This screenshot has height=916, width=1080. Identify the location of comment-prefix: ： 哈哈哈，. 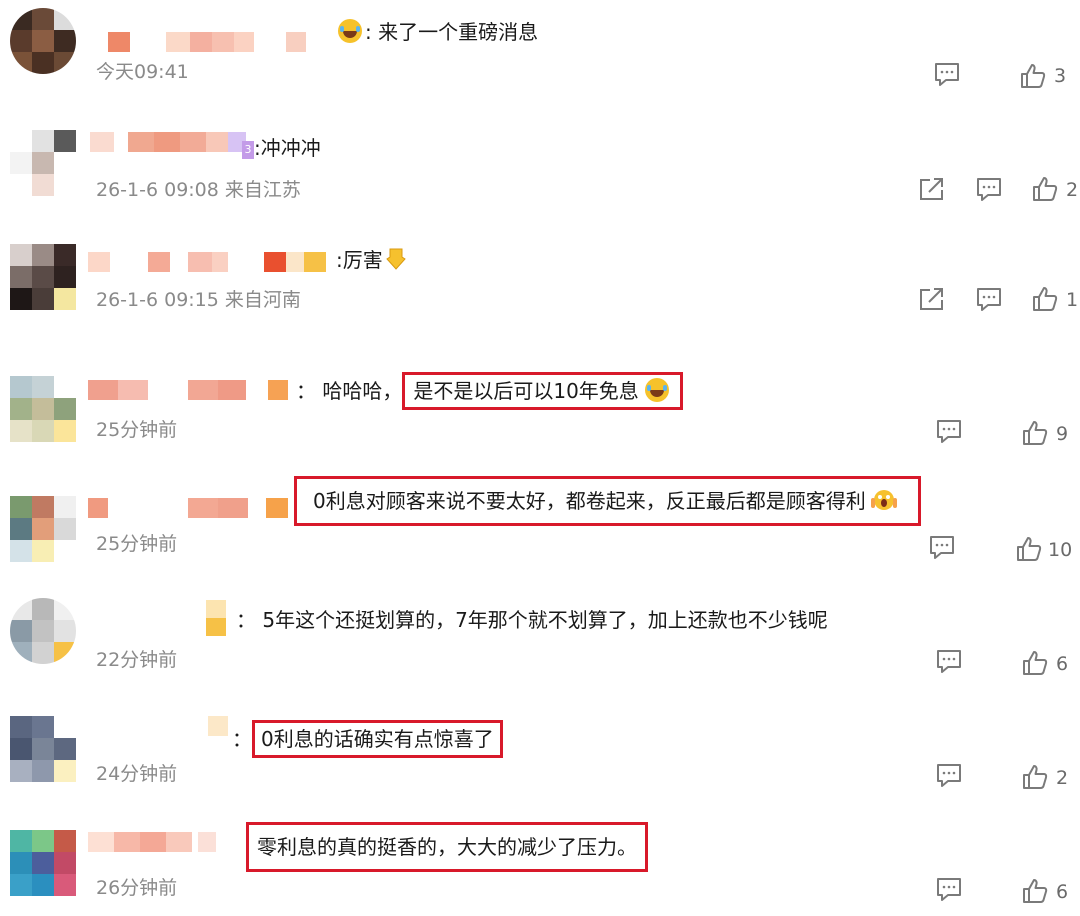
(349, 391).